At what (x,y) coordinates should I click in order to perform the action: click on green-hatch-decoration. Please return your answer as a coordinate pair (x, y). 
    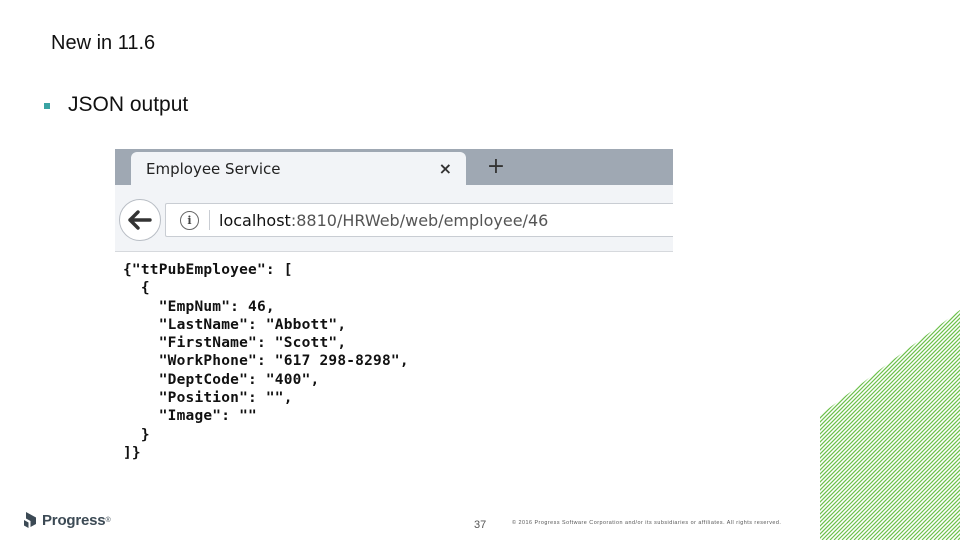
    Looking at the image, I should click on (890, 425).